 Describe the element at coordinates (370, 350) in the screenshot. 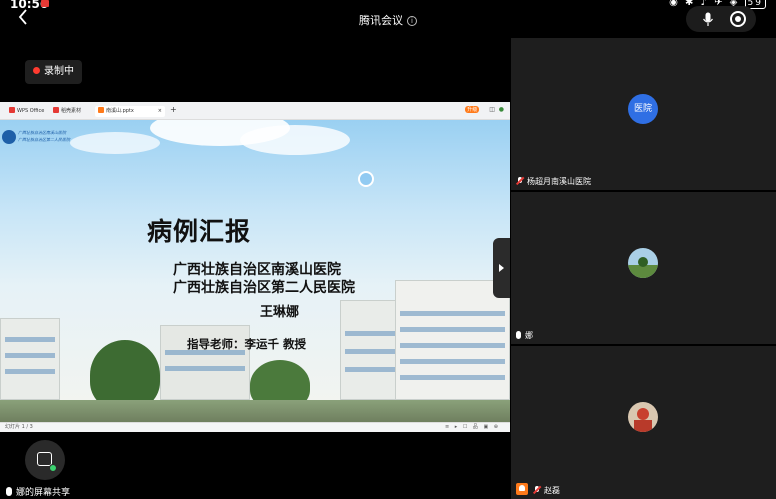

I see `building-tower` at that location.